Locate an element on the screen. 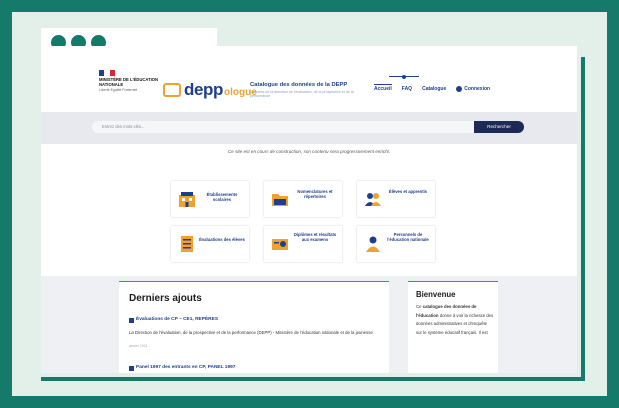 This screenshot has width=619, height=408. folder-icon is located at coordinates (280, 200).